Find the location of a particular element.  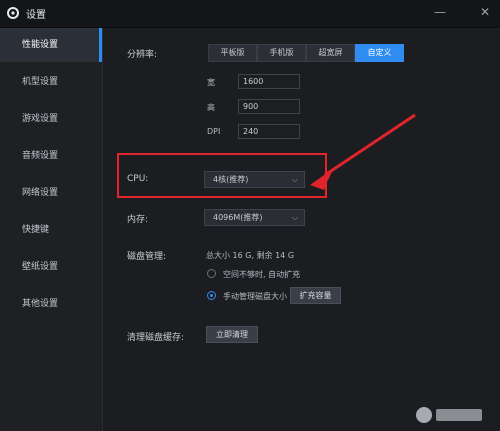

gear-icon is located at coordinates (13, 13).